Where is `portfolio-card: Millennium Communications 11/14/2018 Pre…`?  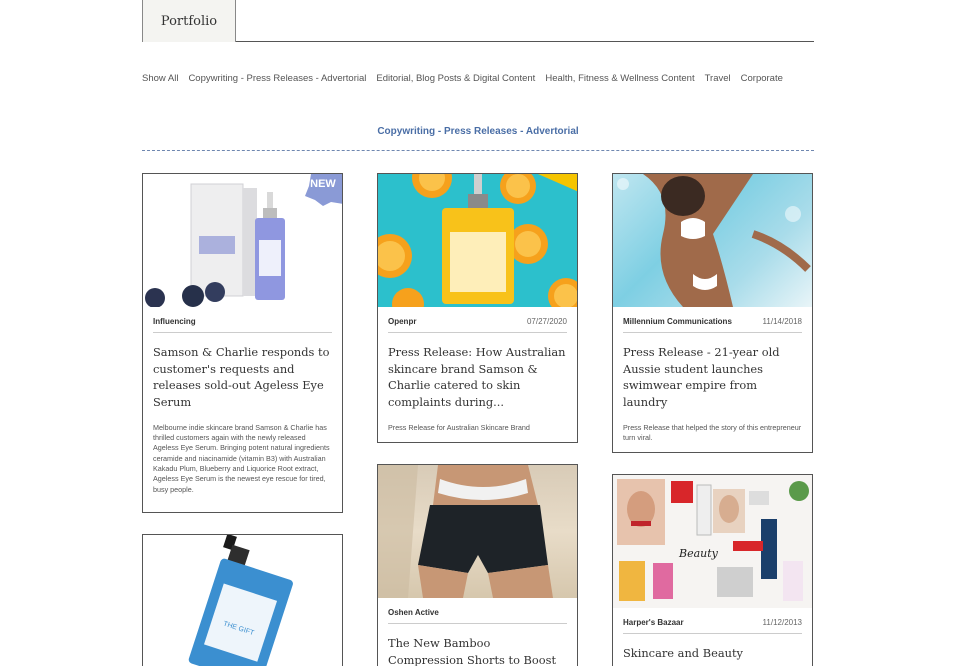
portfolio-card: Millennium Communications 11/14/2018 Pre… is located at coordinates (712, 313).